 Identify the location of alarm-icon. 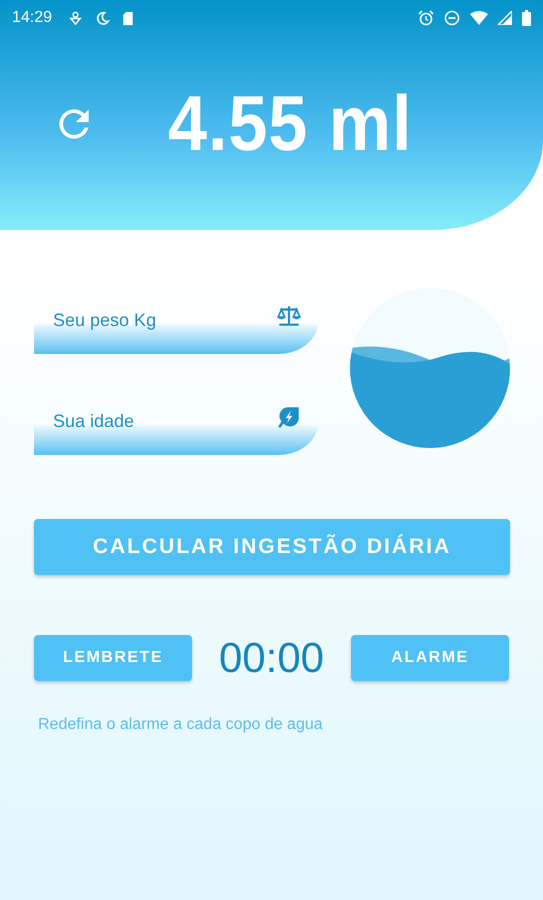
(426, 18).